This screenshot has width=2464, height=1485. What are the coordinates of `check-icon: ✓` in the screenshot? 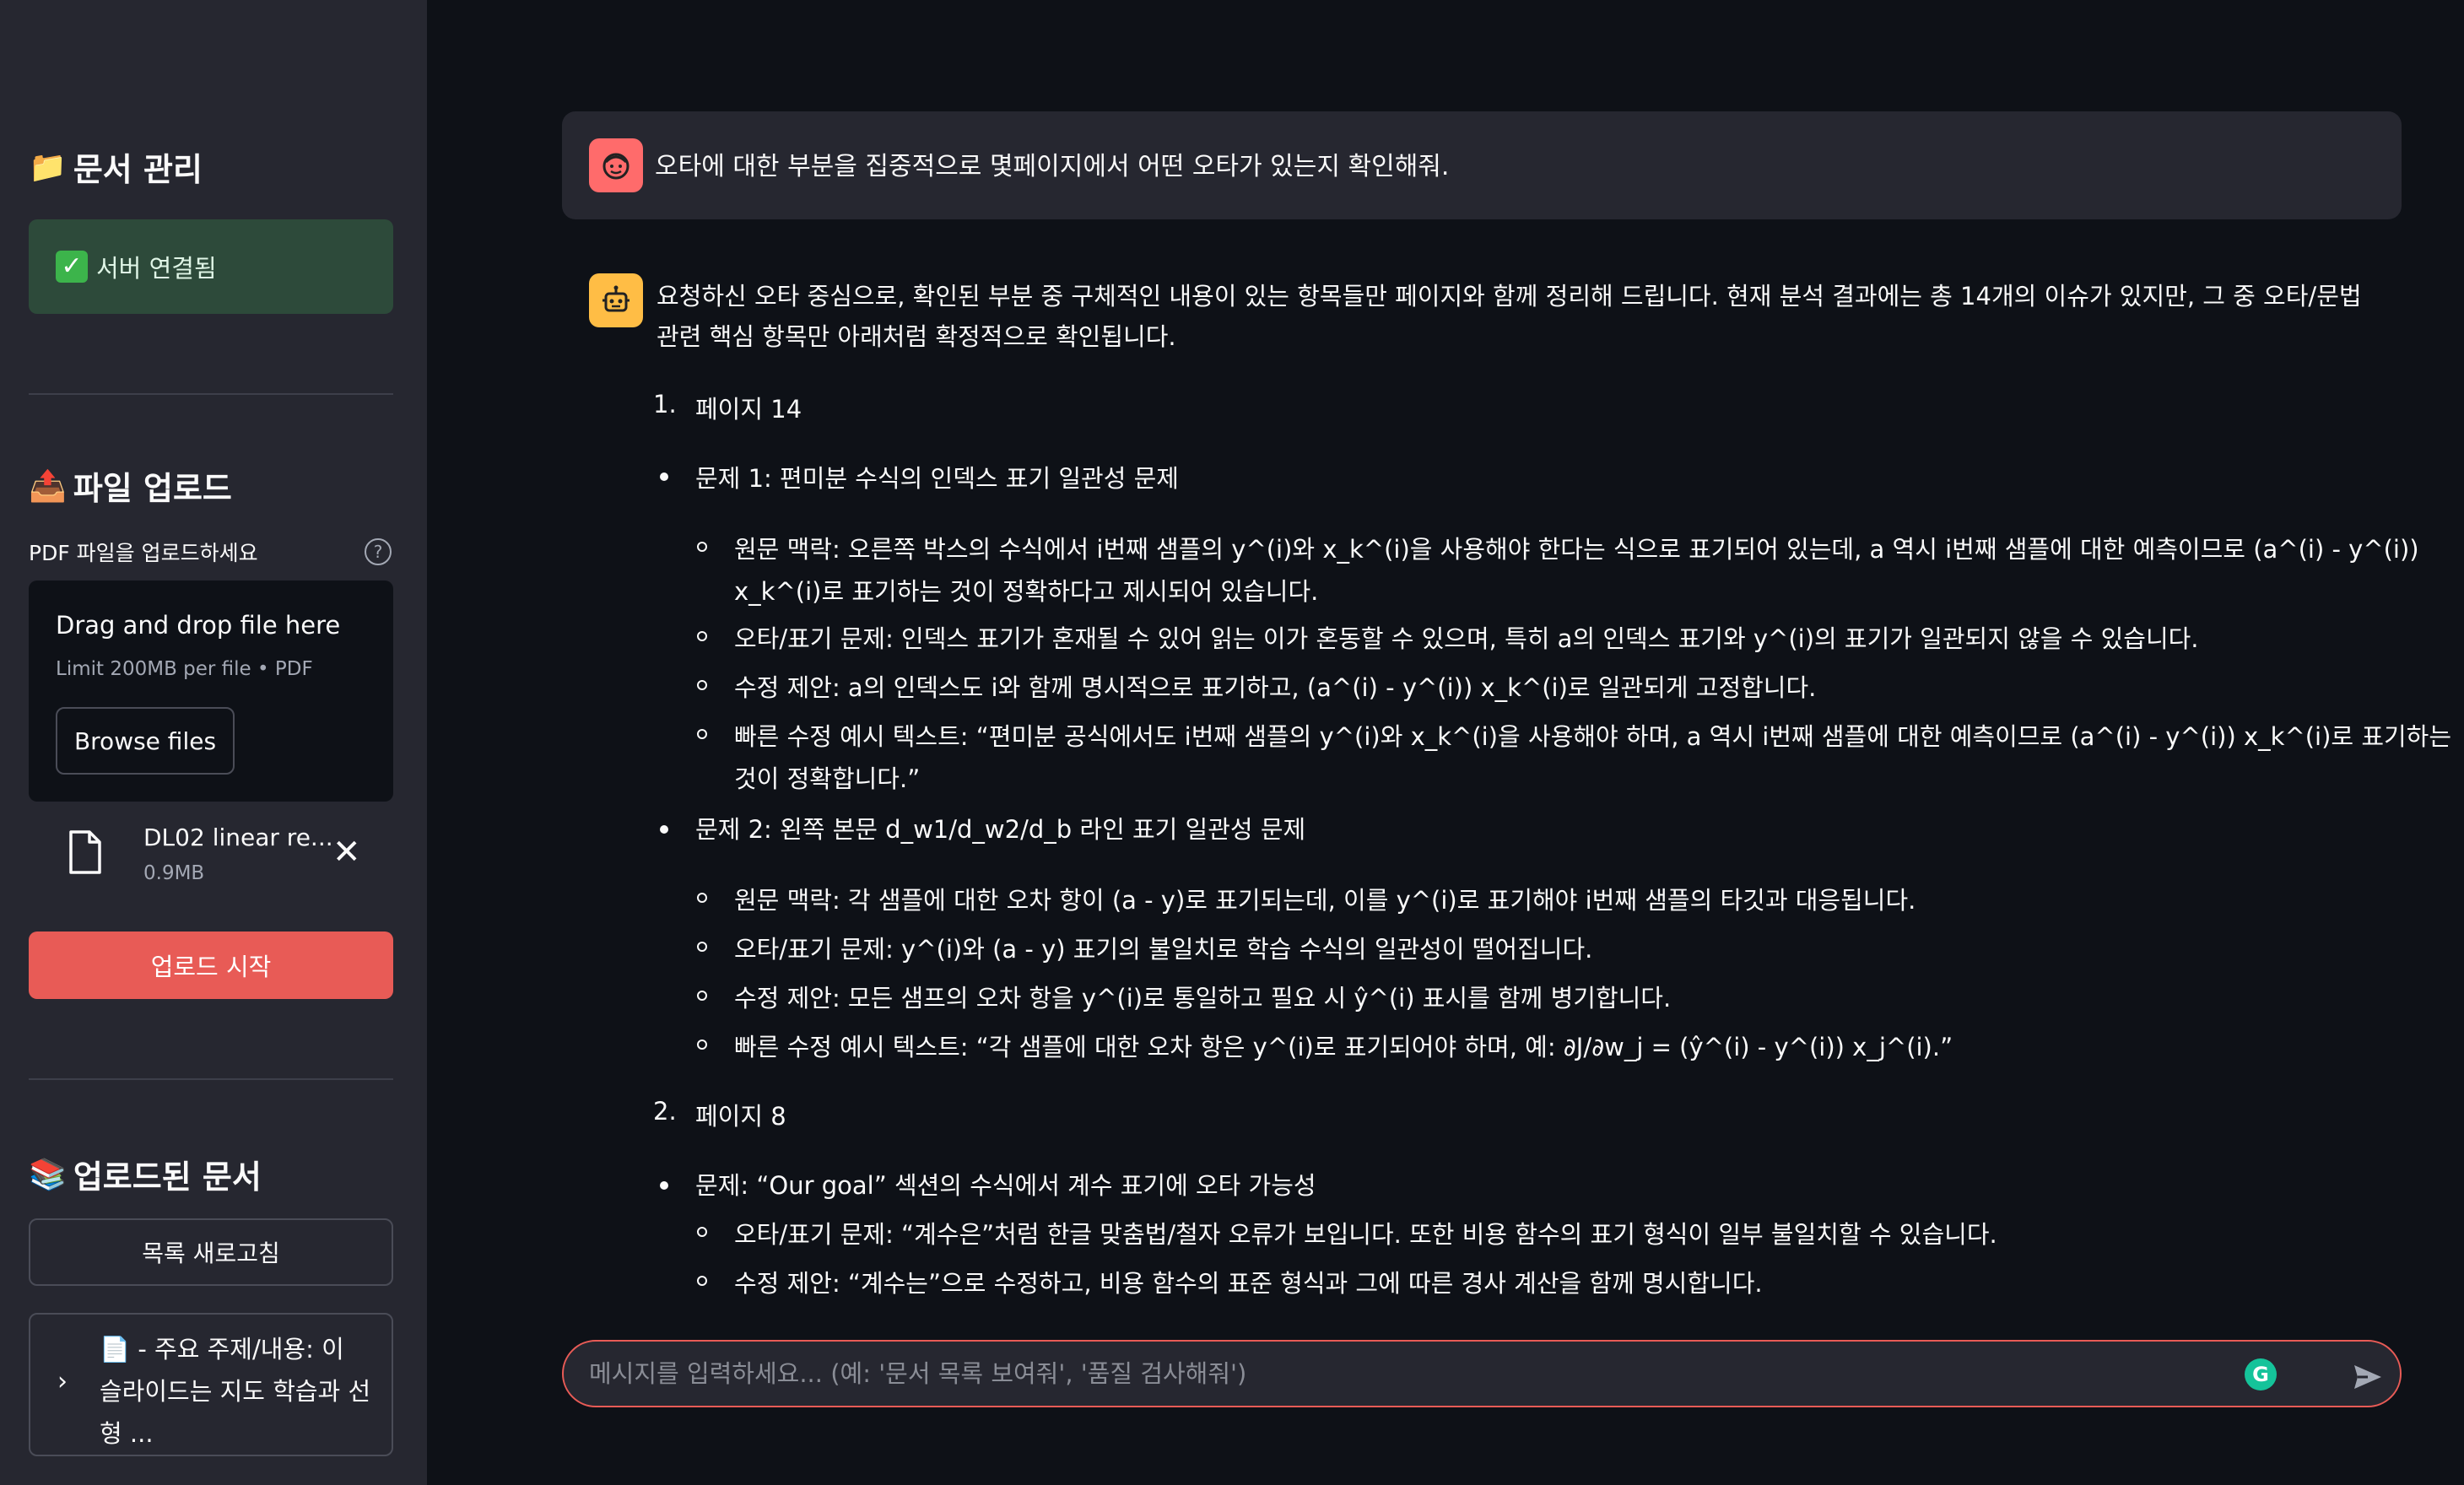 It's located at (72, 267).